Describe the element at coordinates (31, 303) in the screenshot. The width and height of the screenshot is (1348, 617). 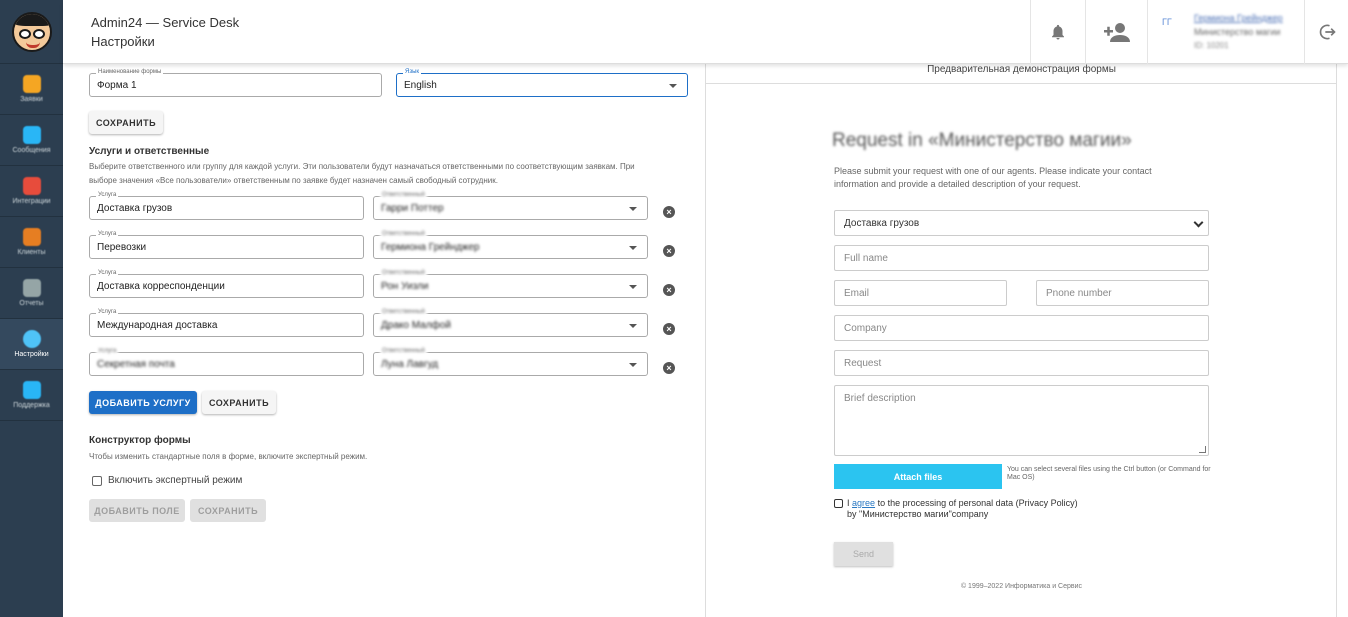
I see `sidebar-item-label: Отчеты` at that location.